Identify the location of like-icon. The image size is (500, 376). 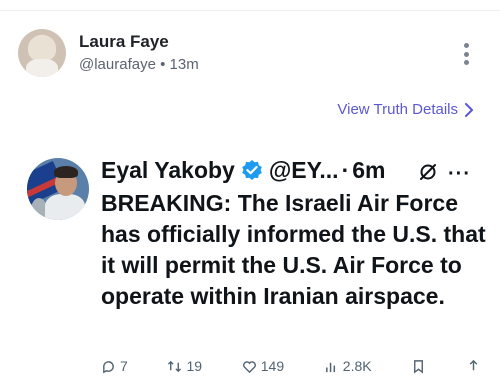
(249, 366).